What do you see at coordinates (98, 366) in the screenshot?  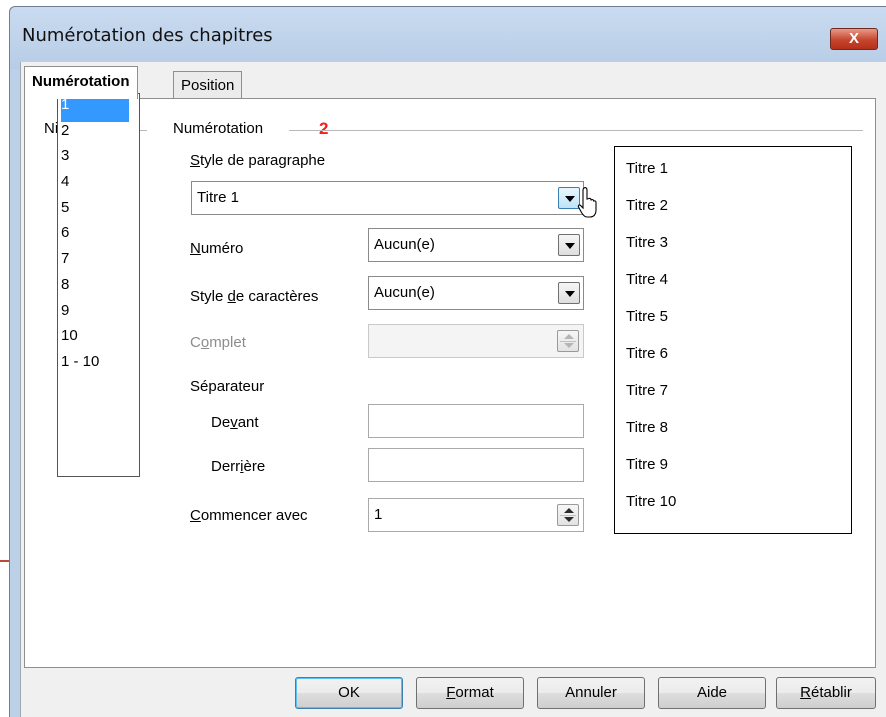 I see `list-item: 1 - 10` at bounding box center [98, 366].